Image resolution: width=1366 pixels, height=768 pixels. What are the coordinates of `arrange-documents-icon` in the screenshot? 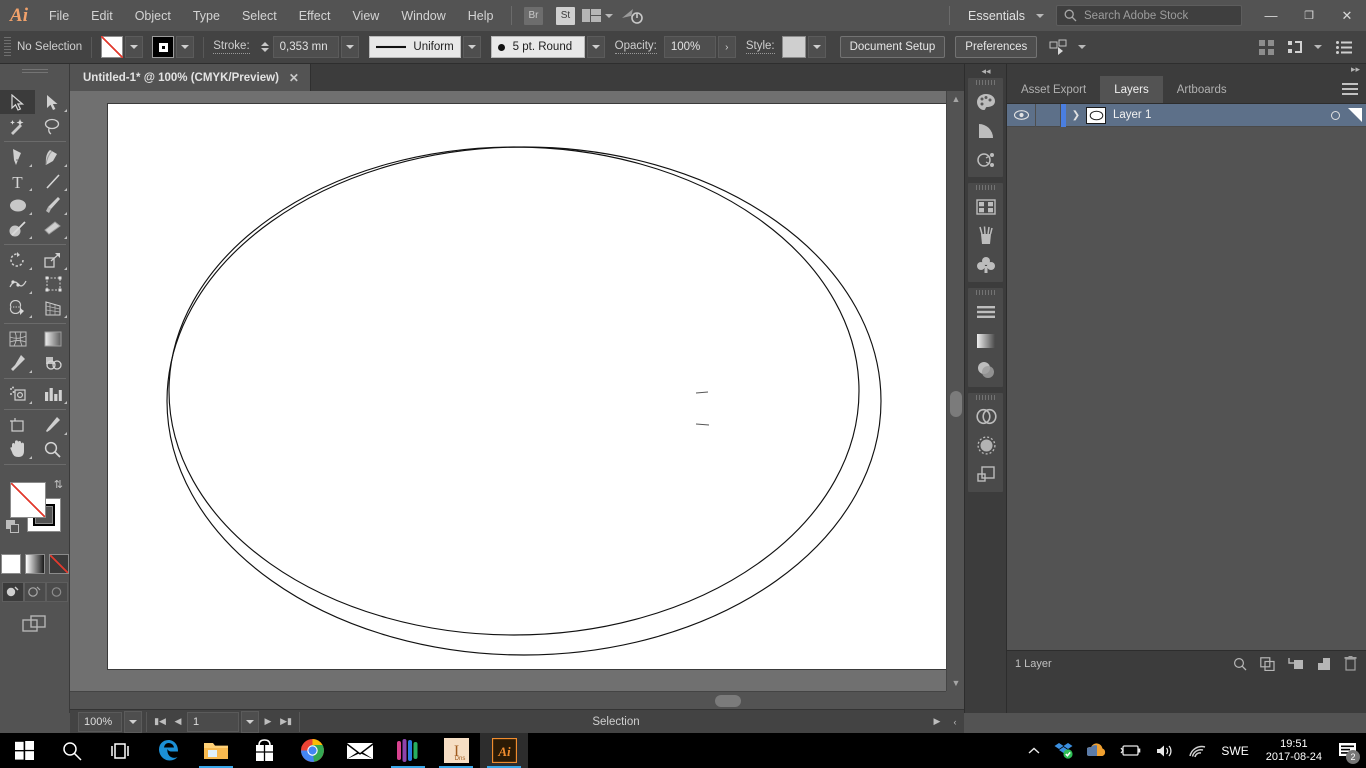 It's located at (597, 16).